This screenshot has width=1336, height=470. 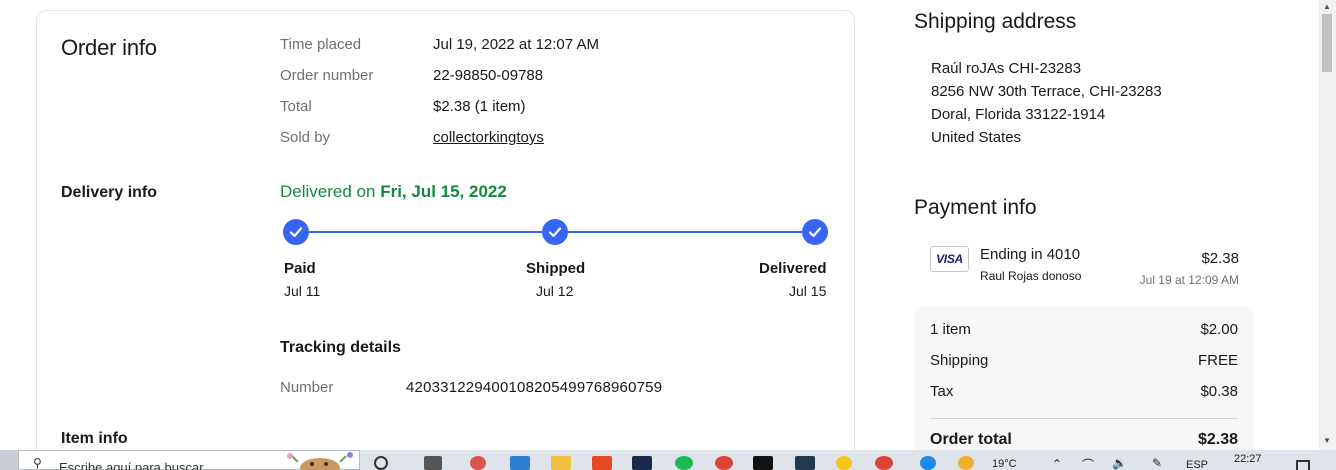 What do you see at coordinates (555, 291) in the screenshot?
I see `step-shipped-date: Jul 12` at bounding box center [555, 291].